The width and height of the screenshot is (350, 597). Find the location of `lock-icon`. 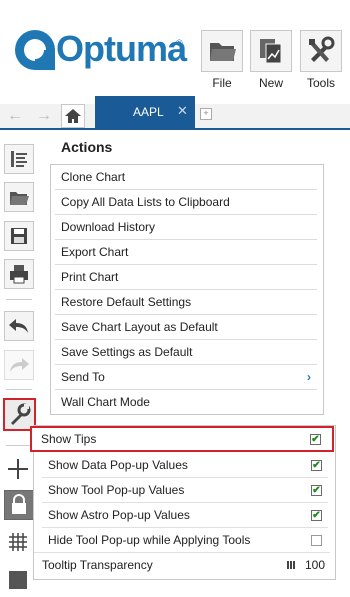

lock-icon is located at coordinates (19, 504).